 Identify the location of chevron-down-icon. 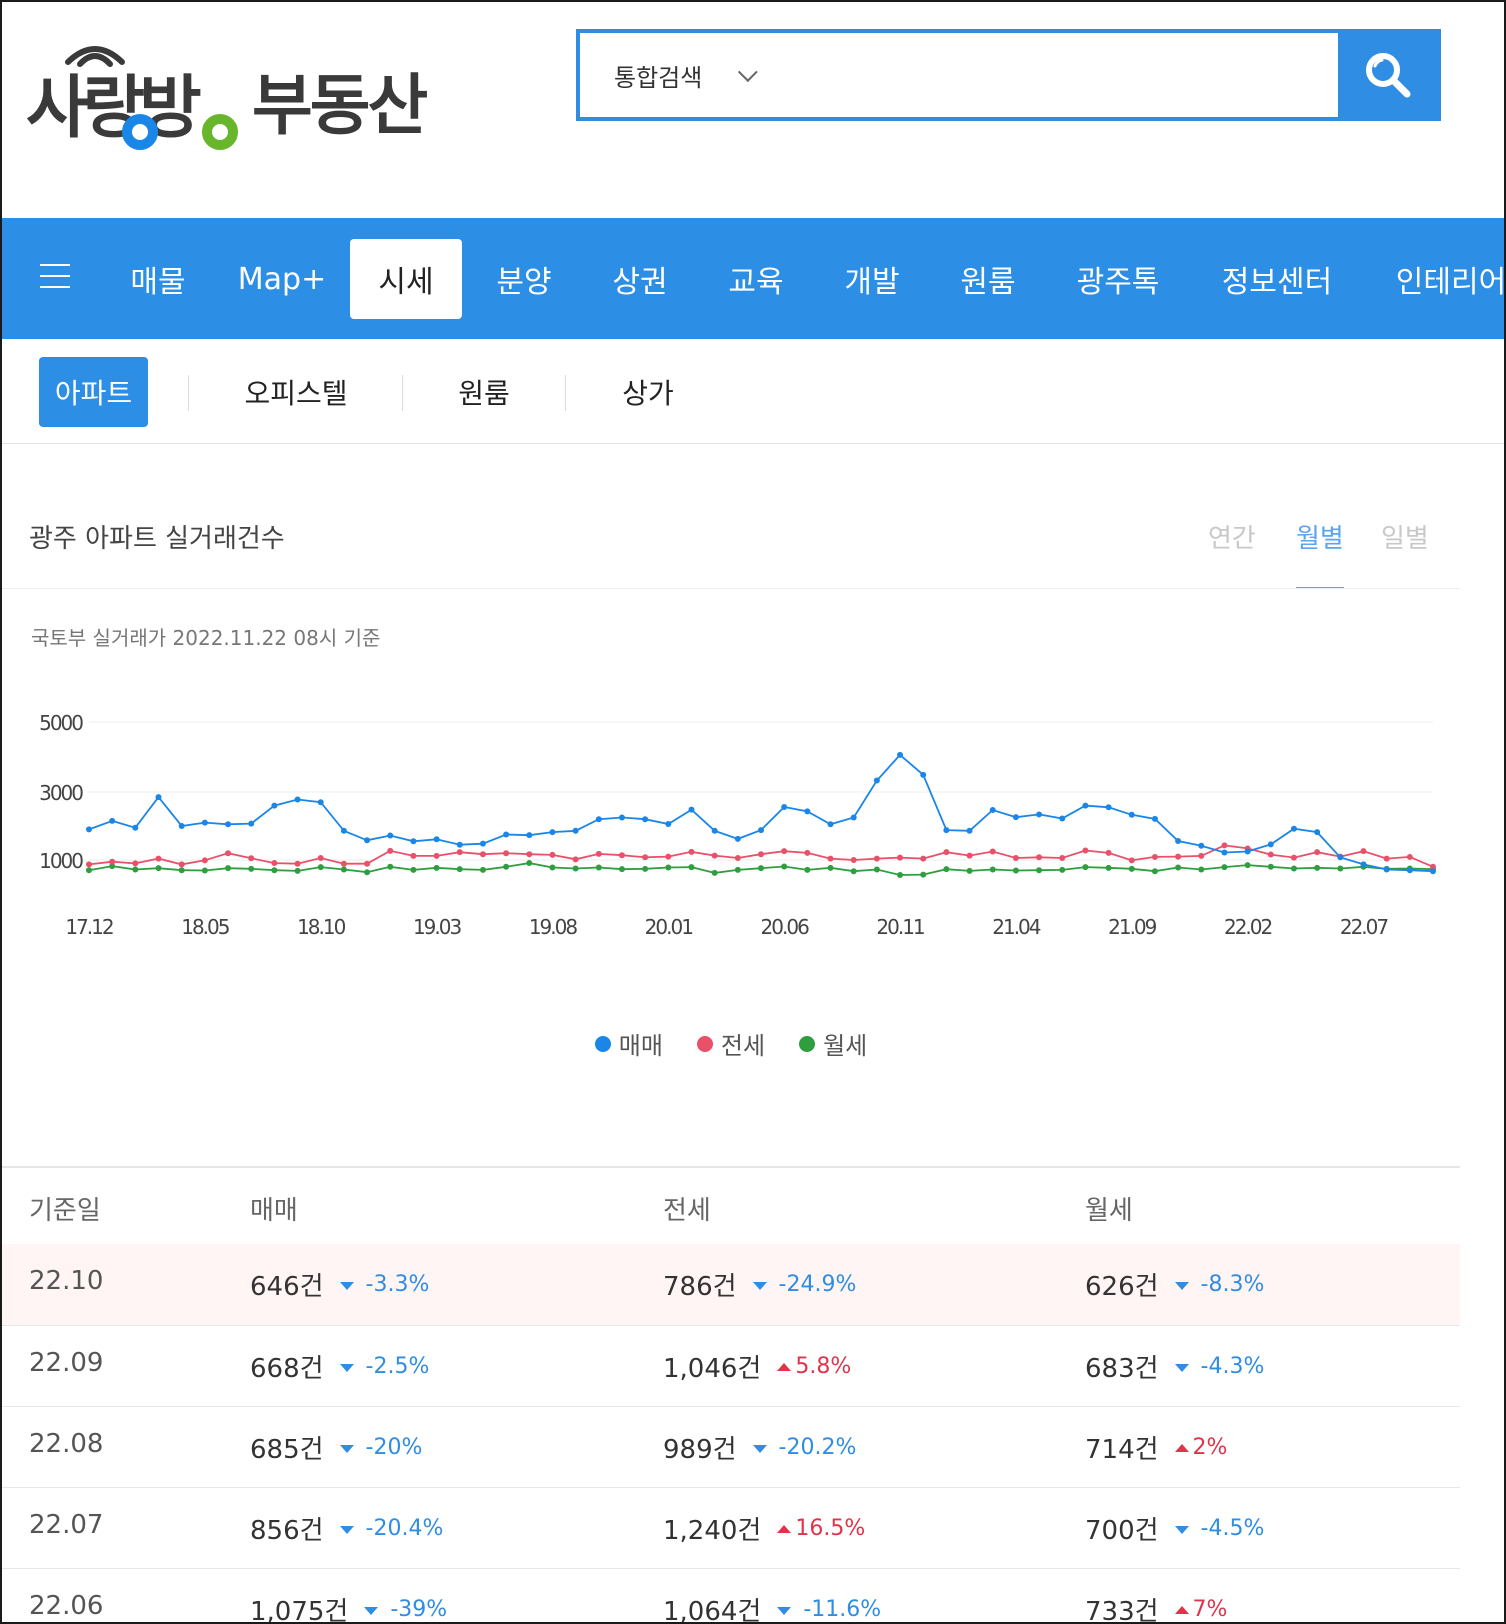
(748, 72).